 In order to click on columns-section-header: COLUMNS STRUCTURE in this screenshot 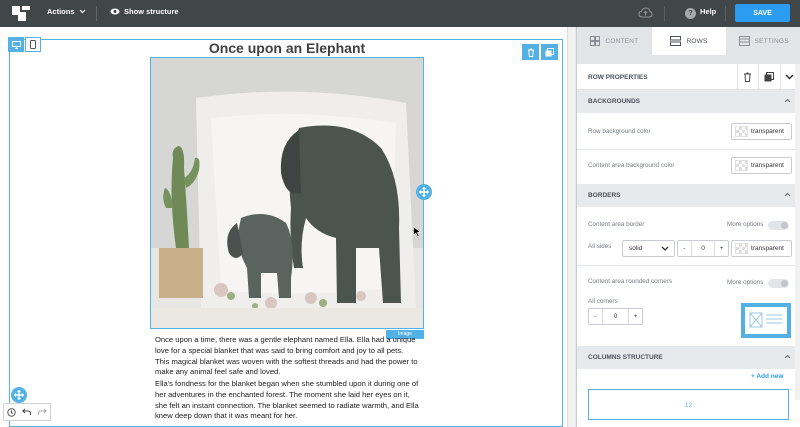, I will do `click(688, 357)`.